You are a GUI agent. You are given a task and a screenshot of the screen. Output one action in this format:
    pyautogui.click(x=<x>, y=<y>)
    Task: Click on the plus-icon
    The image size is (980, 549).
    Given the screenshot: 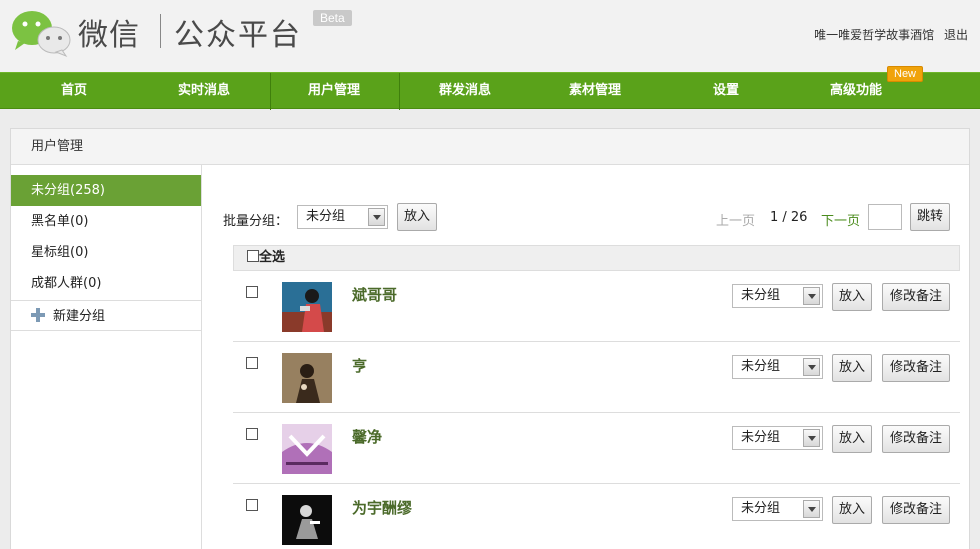 What is the action you would take?
    pyautogui.click(x=38, y=315)
    